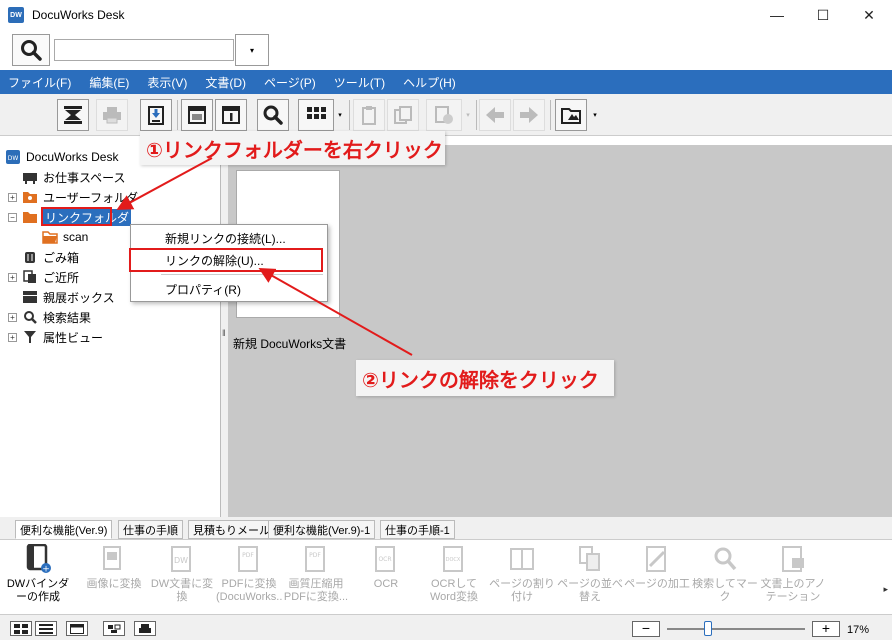 Image resolution: width=892 pixels, height=640 pixels. What do you see at coordinates (590, 579) in the screenshot?
I see `func-page-reorder: ページの並べ替え` at bounding box center [590, 579].